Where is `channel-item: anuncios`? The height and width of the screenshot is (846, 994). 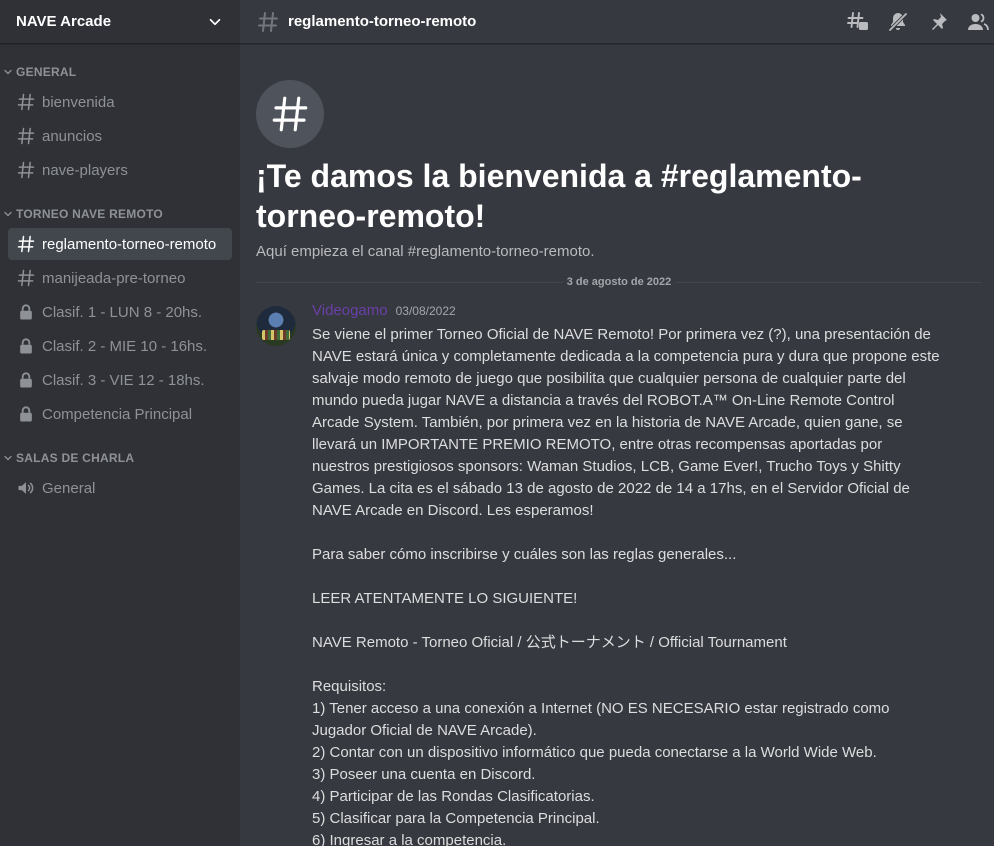 channel-item: anuncios is located at coordinates (120, 136).